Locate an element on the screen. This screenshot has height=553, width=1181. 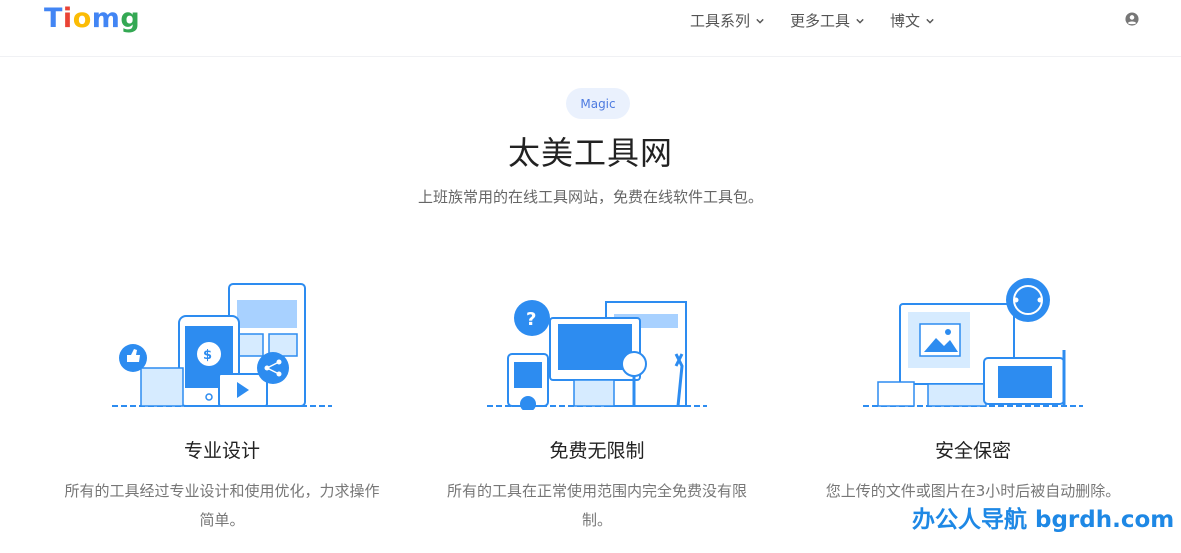
feature-card-free: ? 免费无限制 所有的工具在正常使用范围内完全免费没有限制。 is located at coordinates (597, 402).